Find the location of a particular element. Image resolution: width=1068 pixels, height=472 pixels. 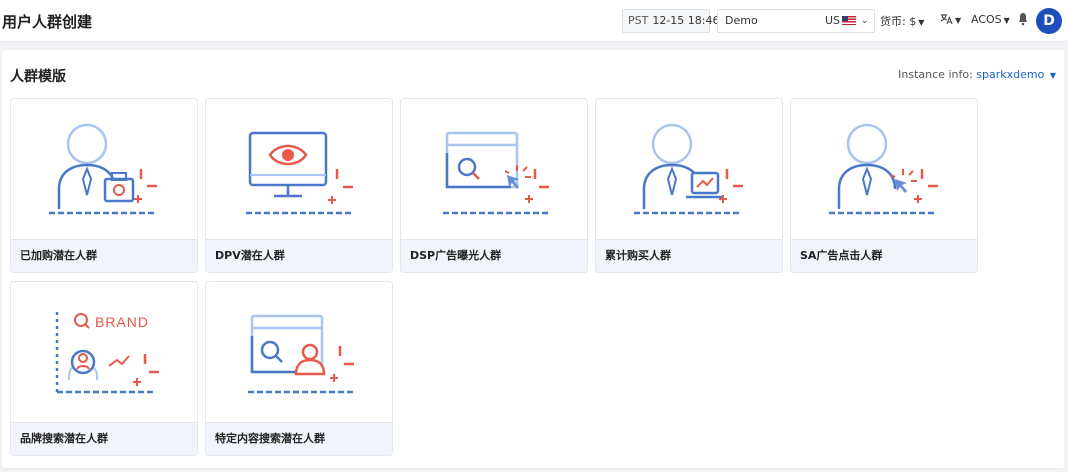

timezone-clock: PST 12-15 18:46 is located at coordinates (671, 21).